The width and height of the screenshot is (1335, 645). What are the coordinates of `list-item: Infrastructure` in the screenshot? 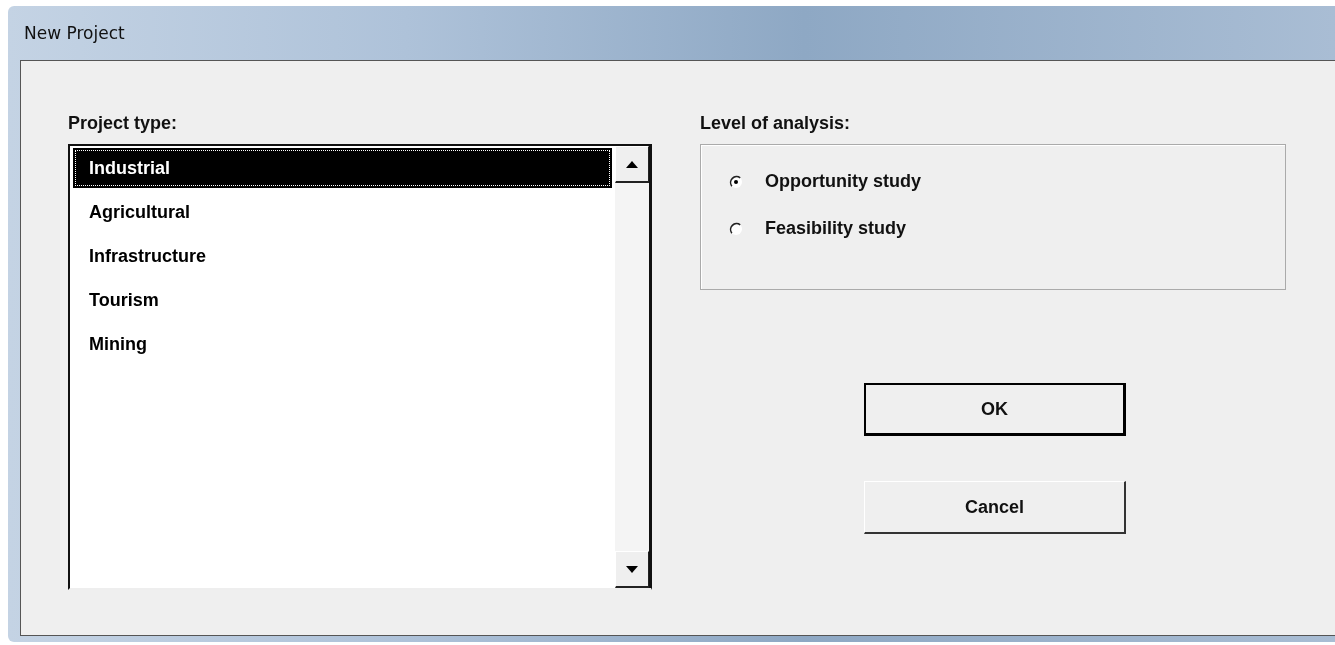 It's located at (342, 258).